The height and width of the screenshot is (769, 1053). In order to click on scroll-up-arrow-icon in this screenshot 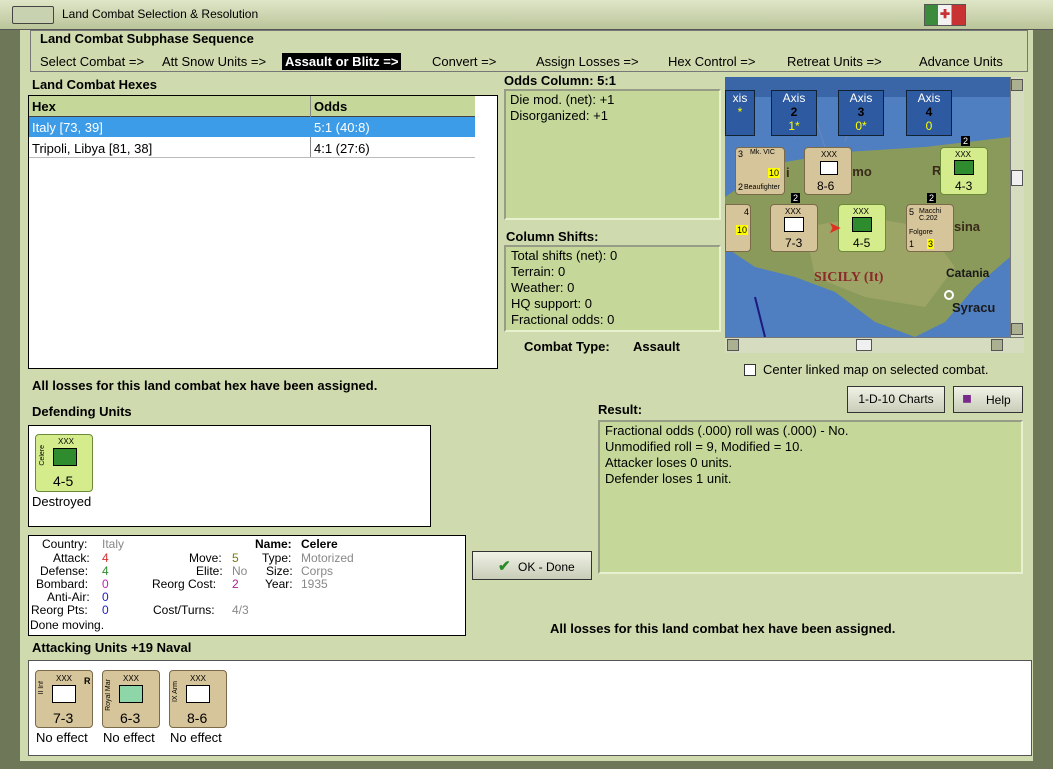, I will do `click(1017, 85)`.